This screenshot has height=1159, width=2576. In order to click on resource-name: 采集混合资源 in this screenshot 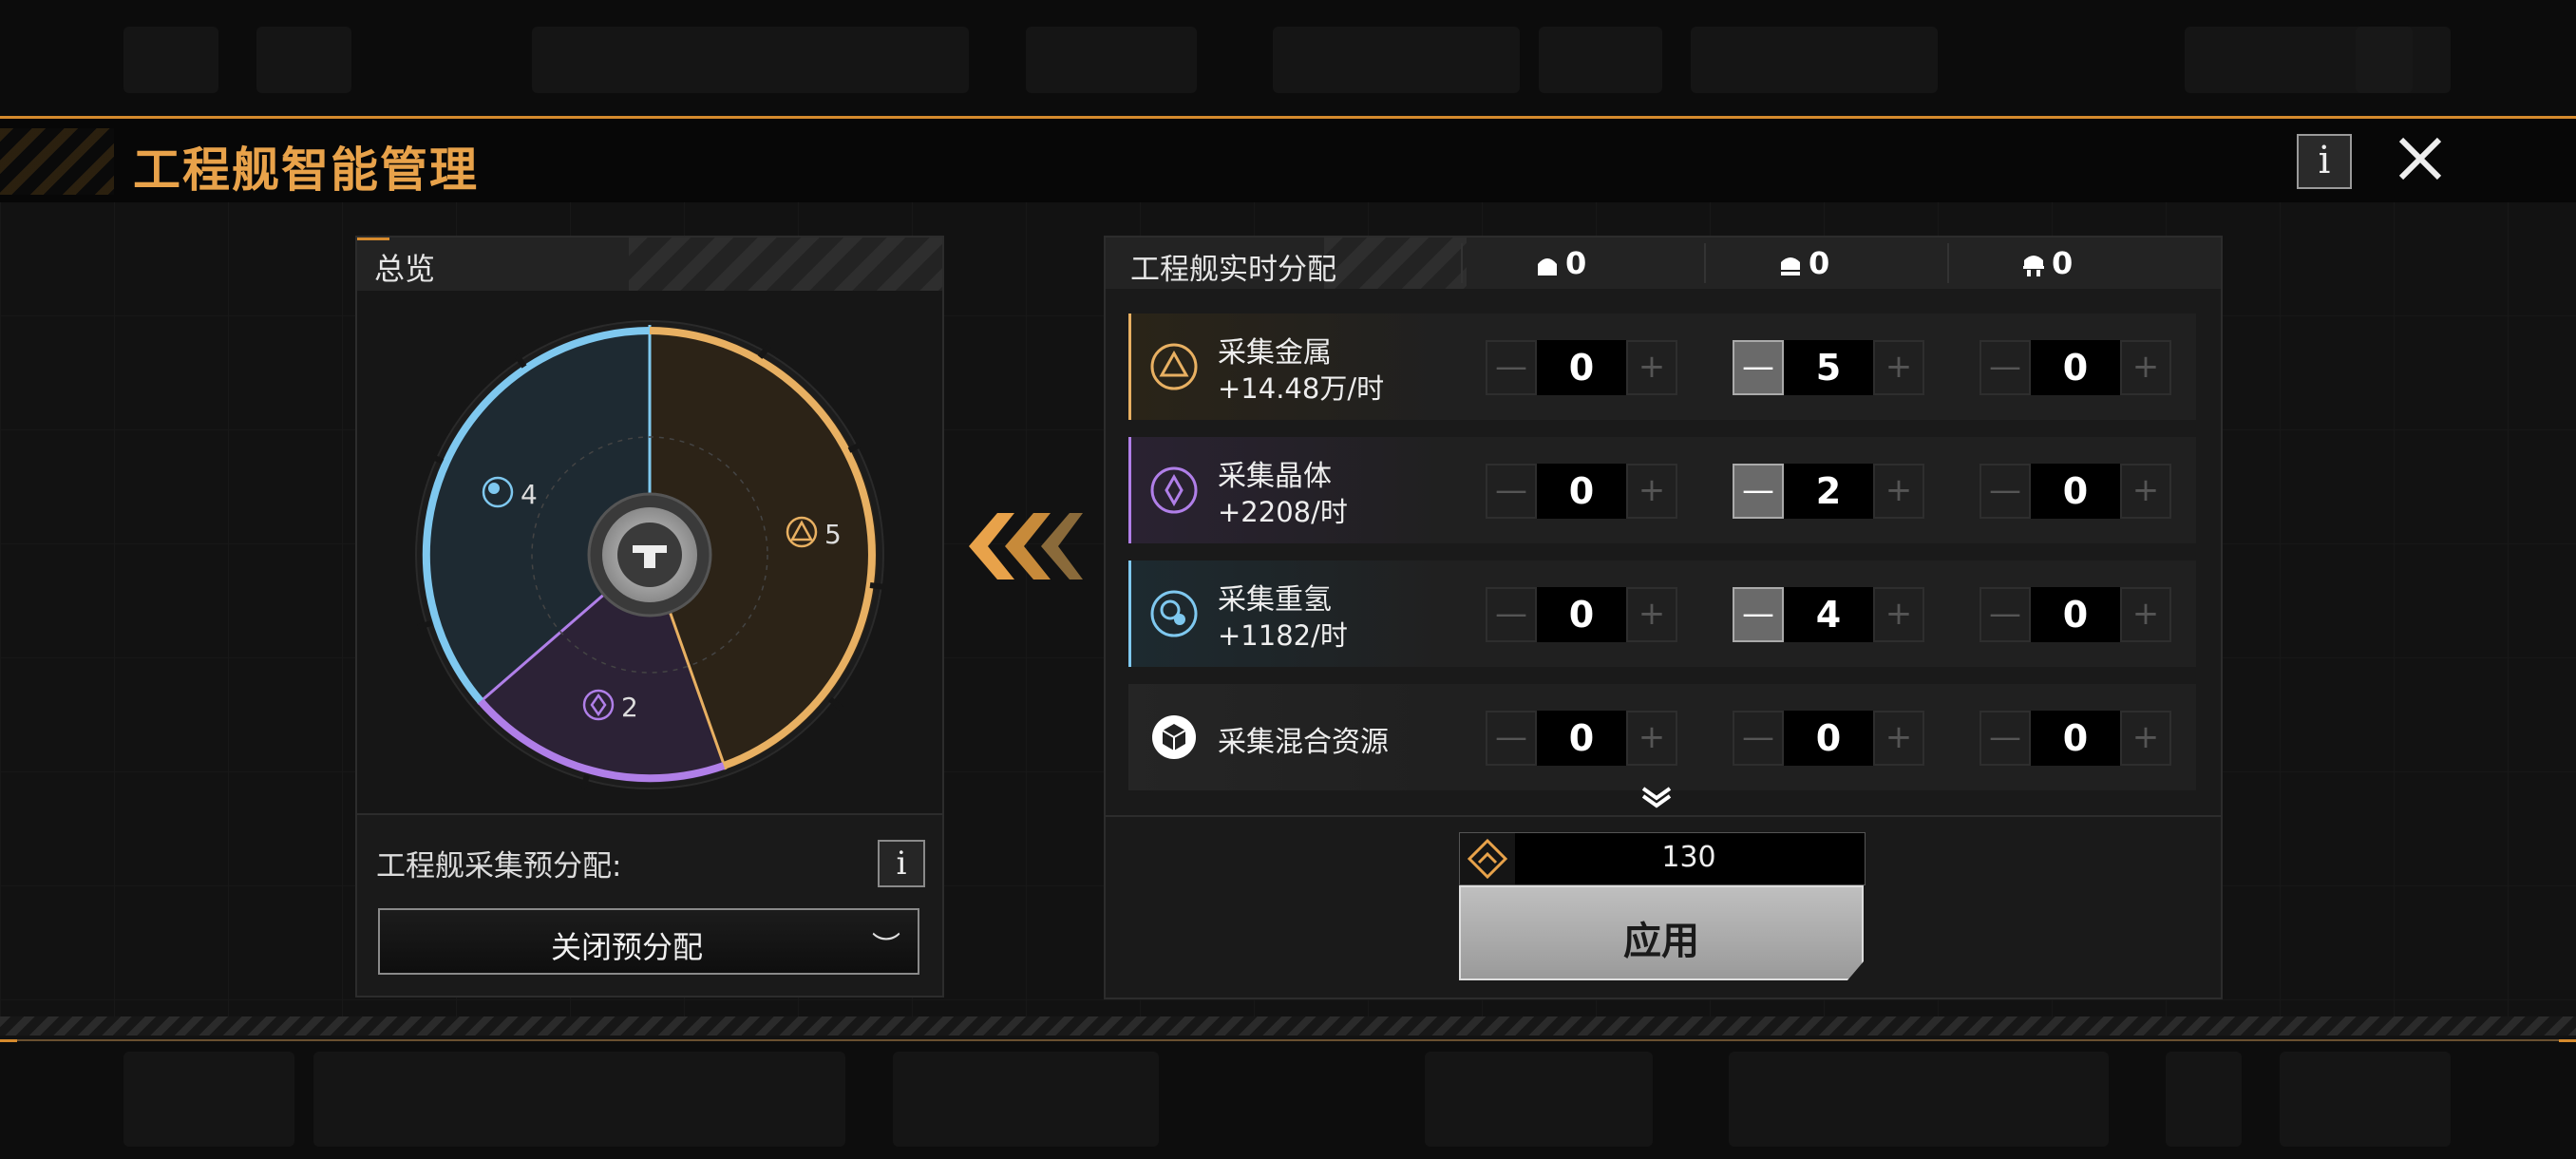, I will do `click(1303, 742)`.